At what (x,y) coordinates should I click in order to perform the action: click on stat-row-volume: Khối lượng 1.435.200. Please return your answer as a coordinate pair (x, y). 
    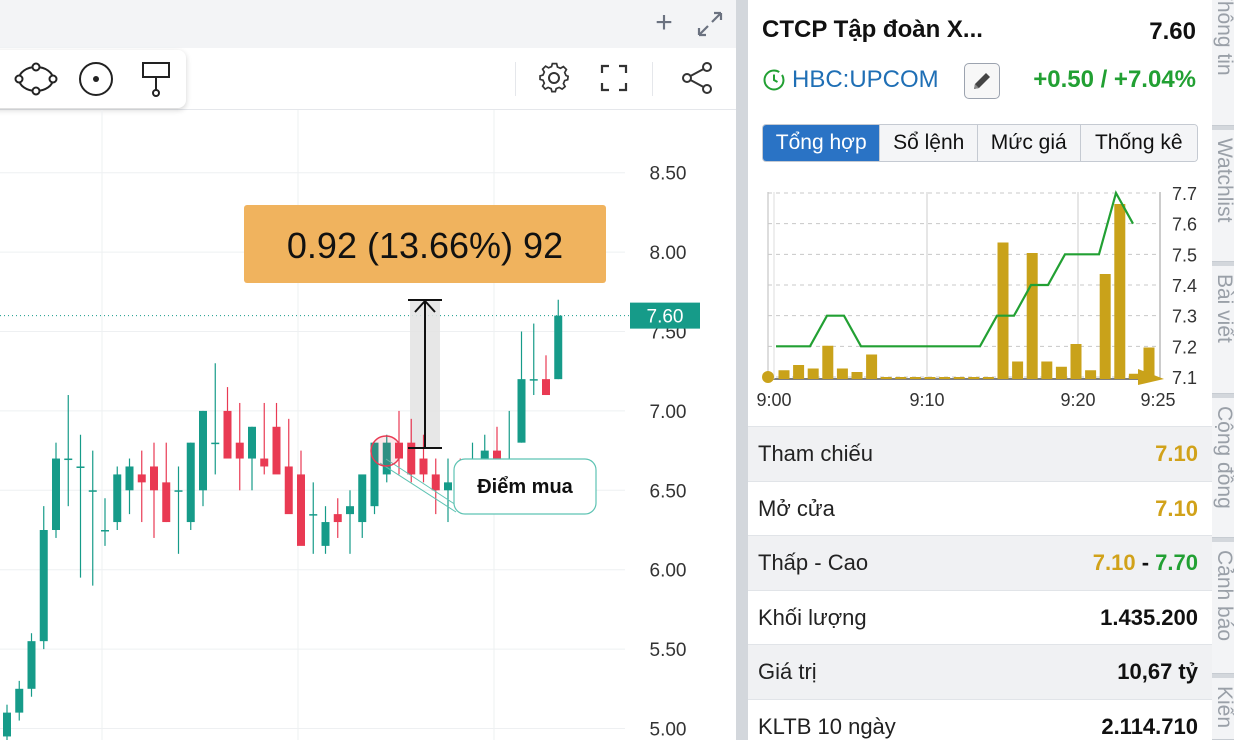
    Looking at the image, I should click on (980, 617).